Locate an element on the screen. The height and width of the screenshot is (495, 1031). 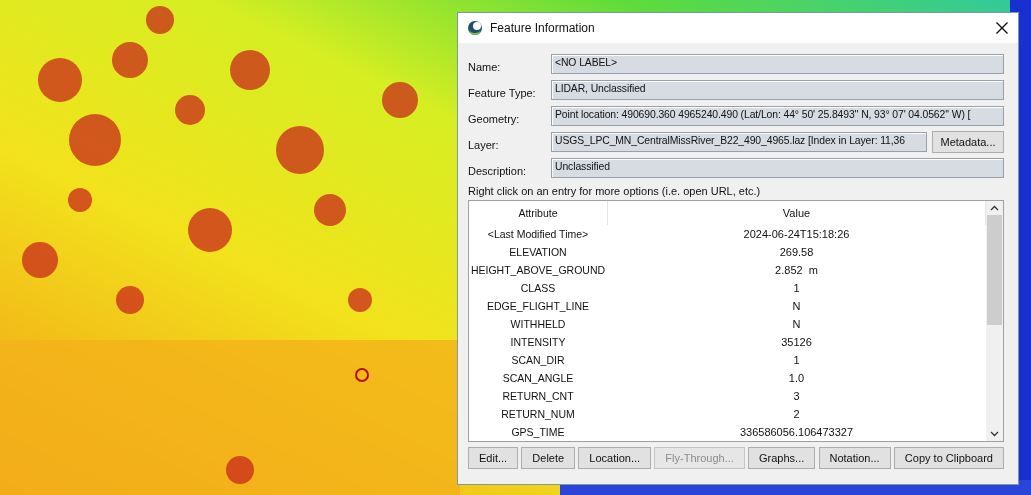
field-value: Point location: 490690.360 4965240.490 (Lat/Lon: 44° 50' 25.8493'' N, 93° 07' 04.0562'' W) [ is located at coordinates (777, 116).